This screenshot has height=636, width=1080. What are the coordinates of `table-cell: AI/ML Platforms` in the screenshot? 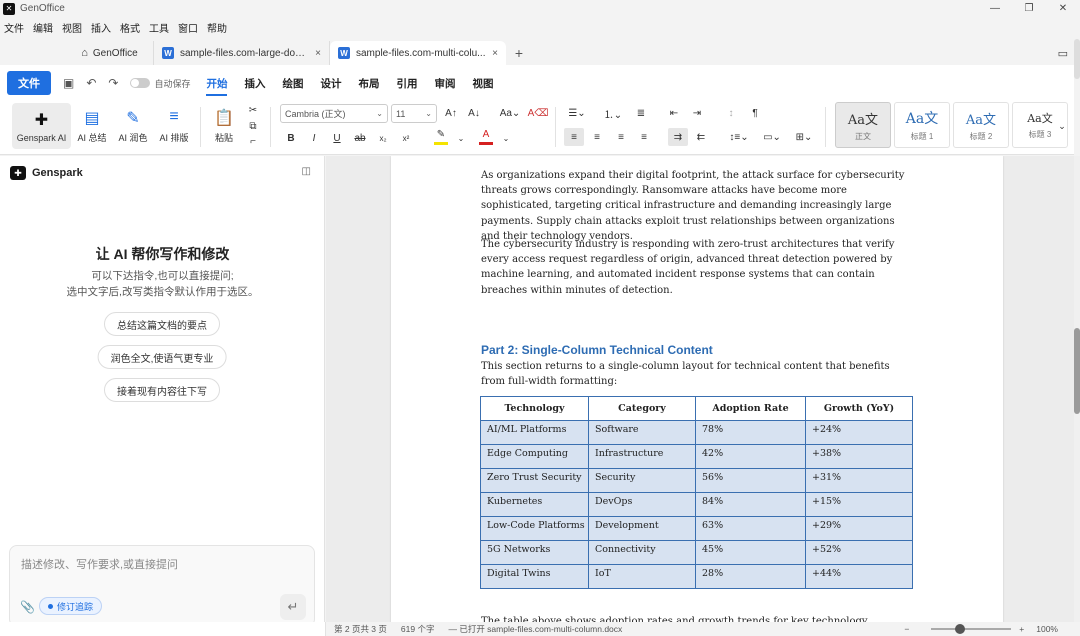 It's located at (534, 432).